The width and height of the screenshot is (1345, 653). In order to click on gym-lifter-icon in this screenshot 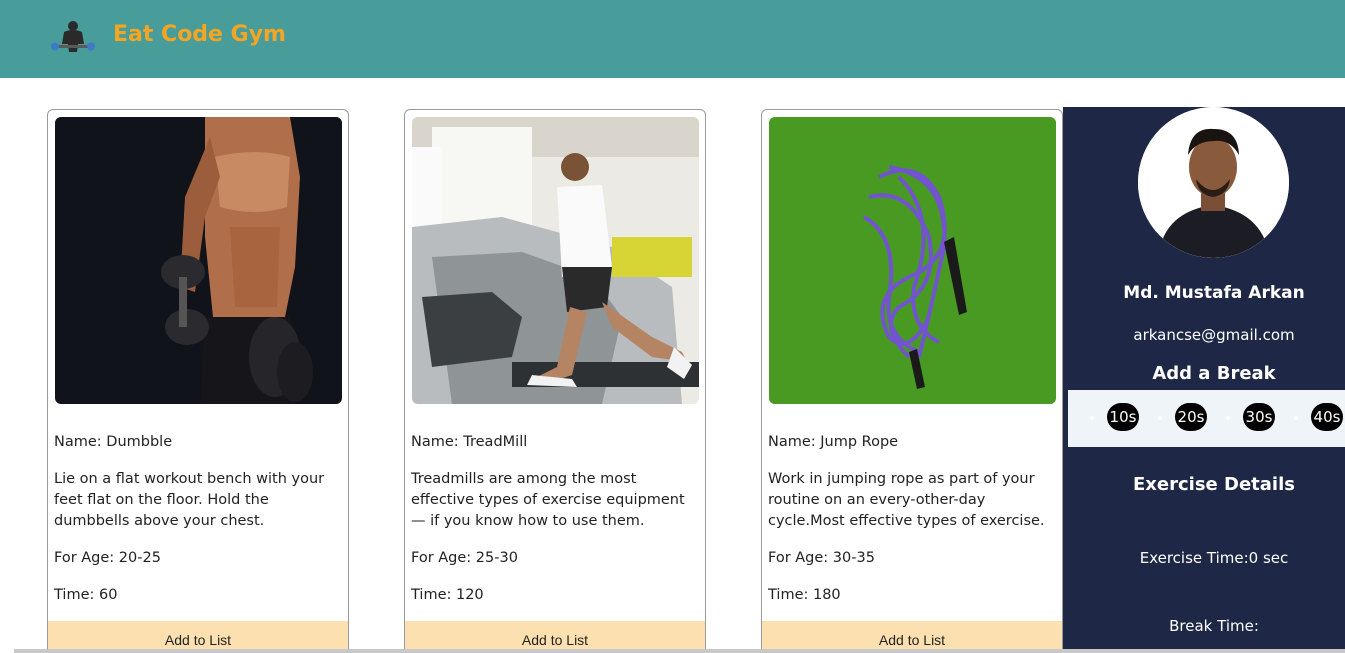, I will do `click(73, 37)`.